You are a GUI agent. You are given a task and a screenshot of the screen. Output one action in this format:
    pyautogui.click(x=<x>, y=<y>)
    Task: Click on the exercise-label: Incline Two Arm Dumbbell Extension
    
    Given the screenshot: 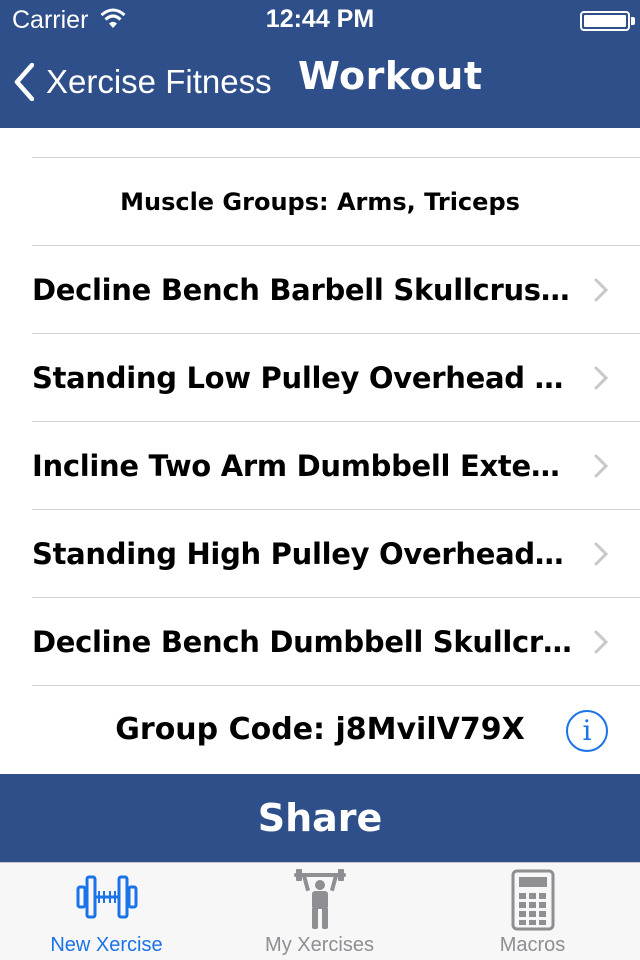 What is the action you would take?
    pyautogui.click(x=302, y=466)
    